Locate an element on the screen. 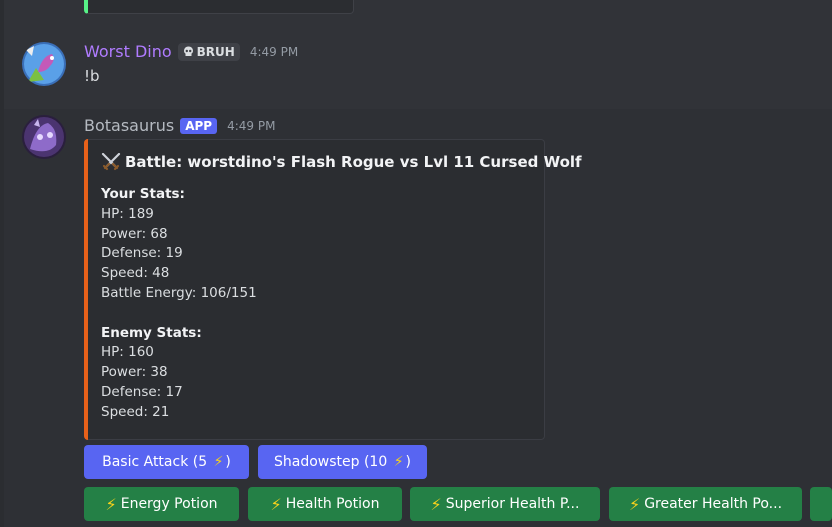 The image size is (832, 527). health-potion-button: ⚡ Health Potion is located at coordinates (325, 504).